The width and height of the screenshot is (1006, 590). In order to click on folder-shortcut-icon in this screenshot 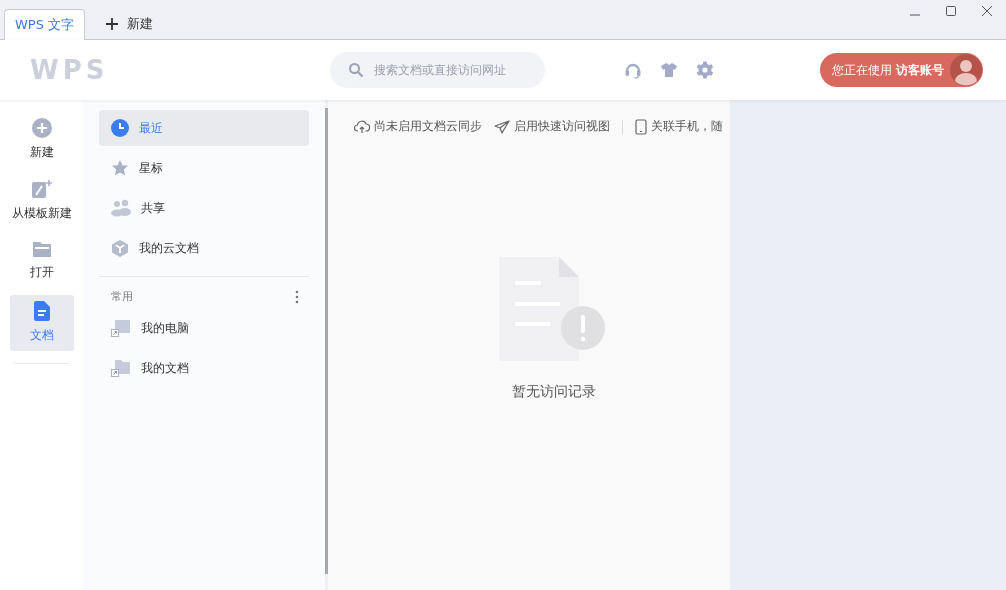, I will do `click(121, 368)`.